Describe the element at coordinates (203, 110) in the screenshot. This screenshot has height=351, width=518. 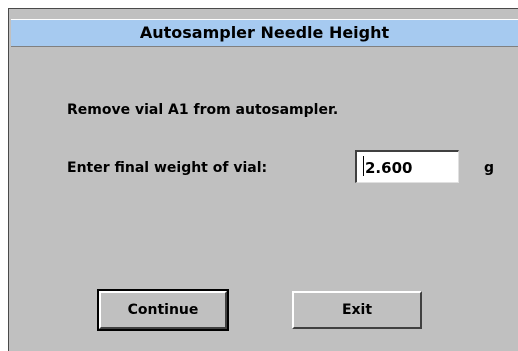
I see `instruction-message: Remove vial A1 from autosampler.` at that location.